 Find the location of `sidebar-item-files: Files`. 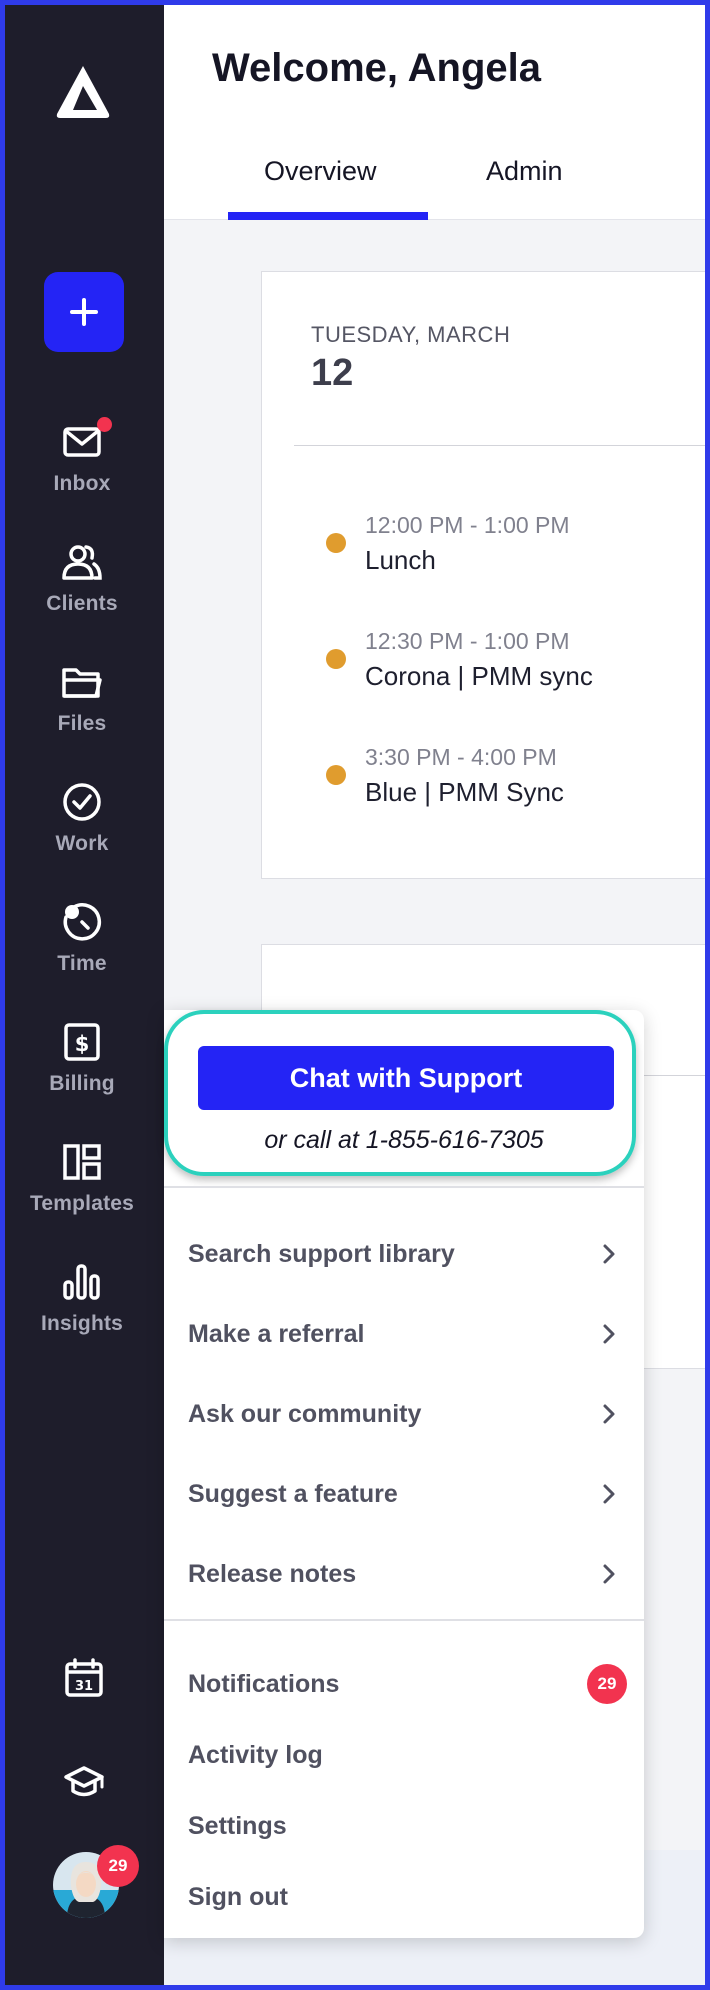

sidebar-item-files: Files is located at coordinates (82, 698).